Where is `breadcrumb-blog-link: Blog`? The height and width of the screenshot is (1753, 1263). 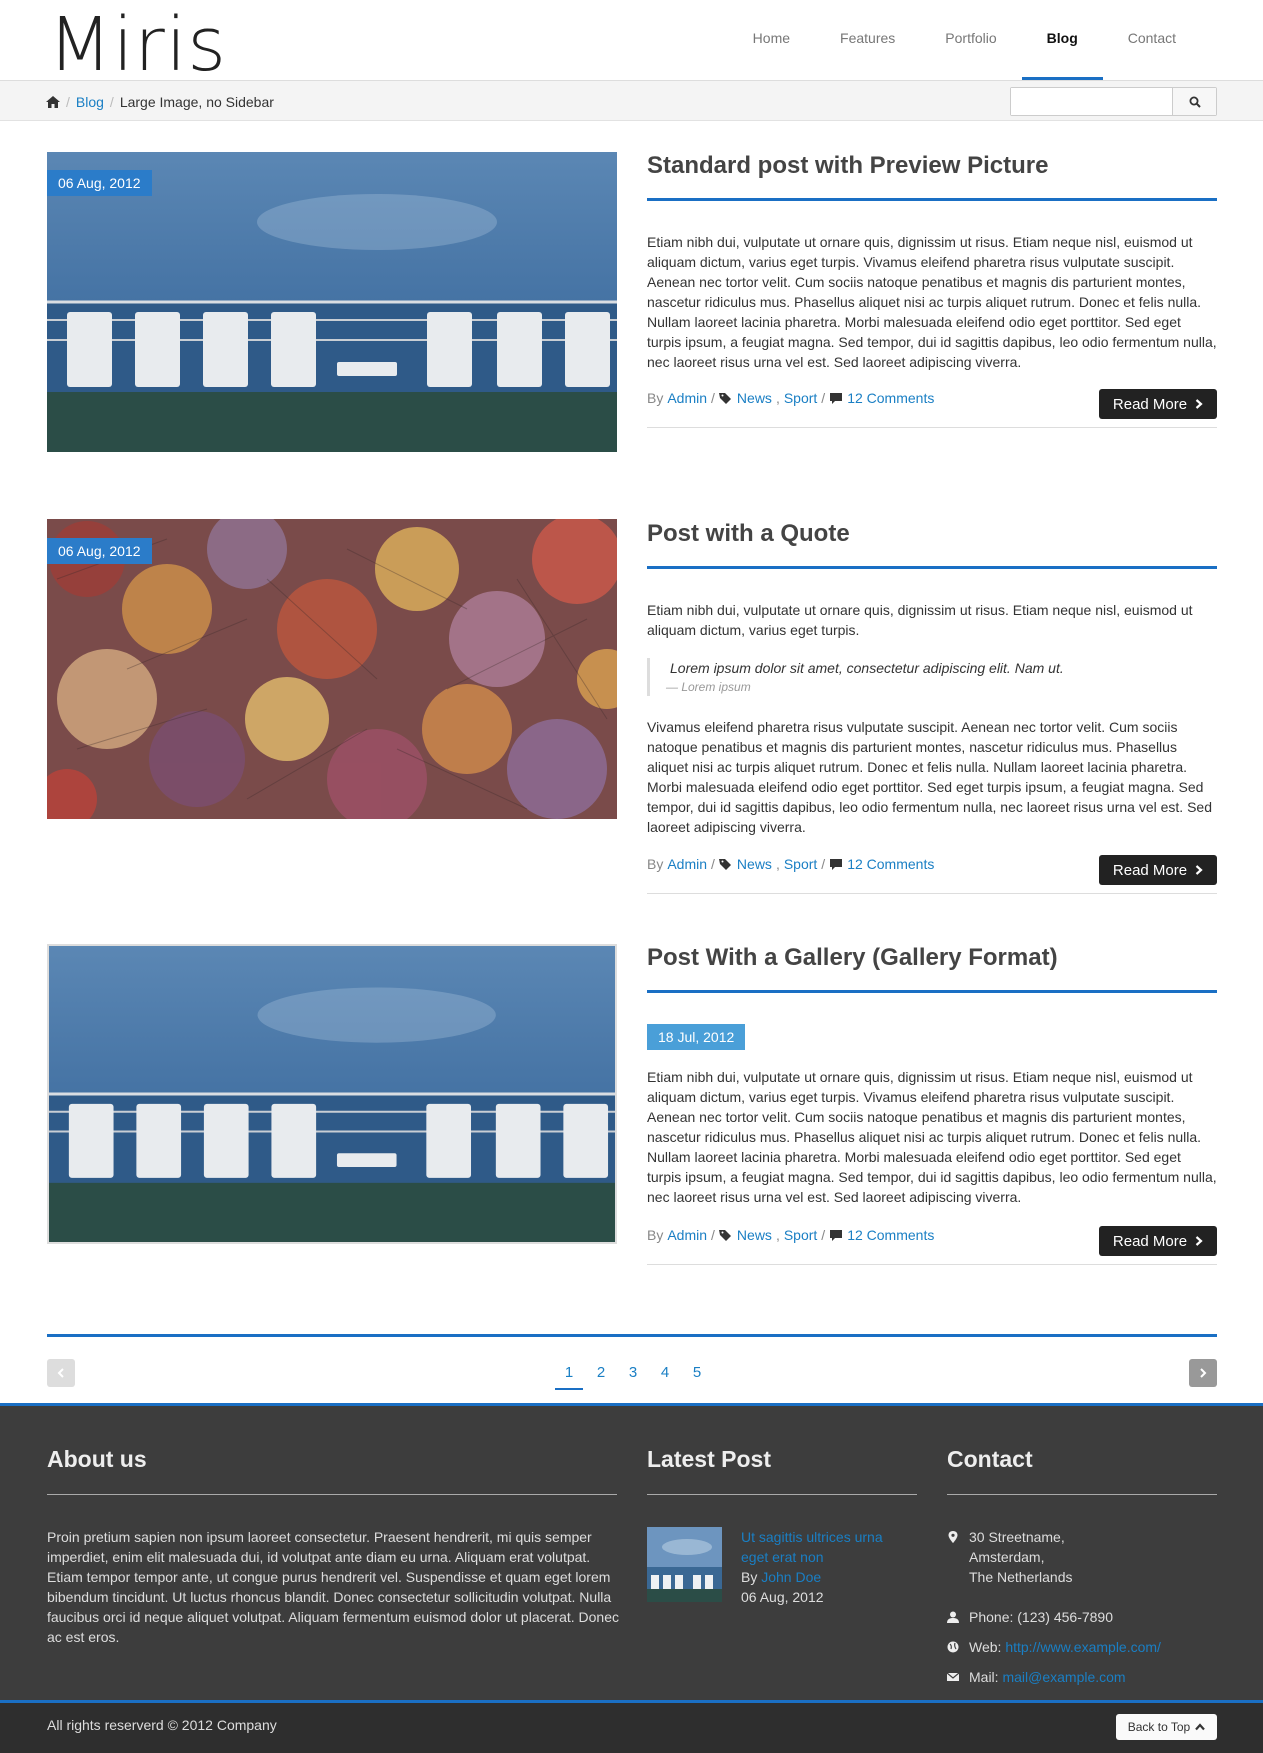 breadcrumb-blog-link: Blog is located at coordinates (90, 102).